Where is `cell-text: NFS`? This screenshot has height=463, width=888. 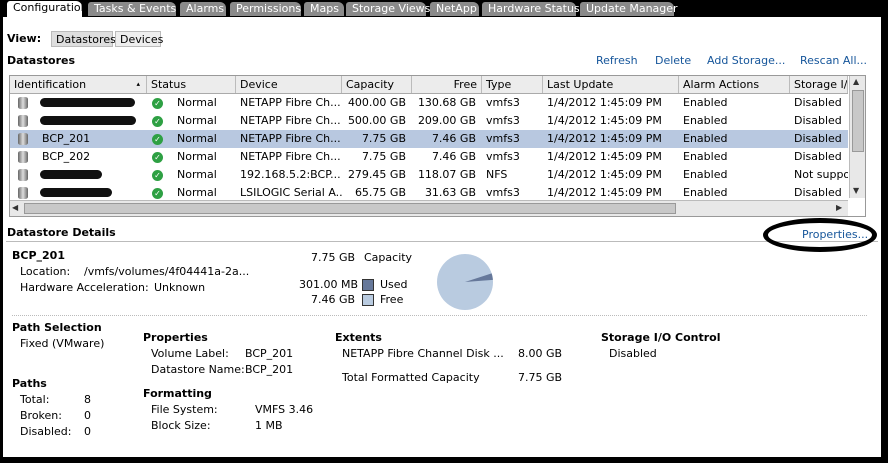
cell-text: NFS is located at coordinates (497, 174).